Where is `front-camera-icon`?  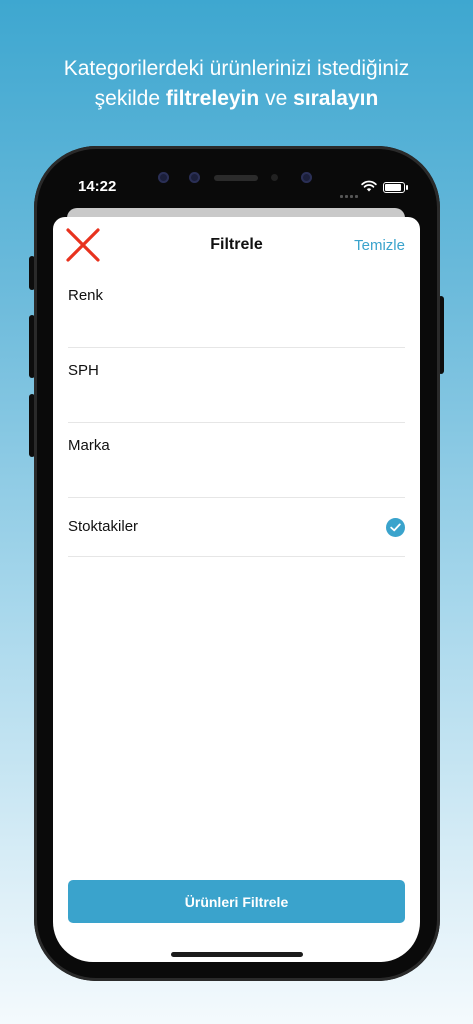 front-camera-icon is located at coordinates (306, 177).